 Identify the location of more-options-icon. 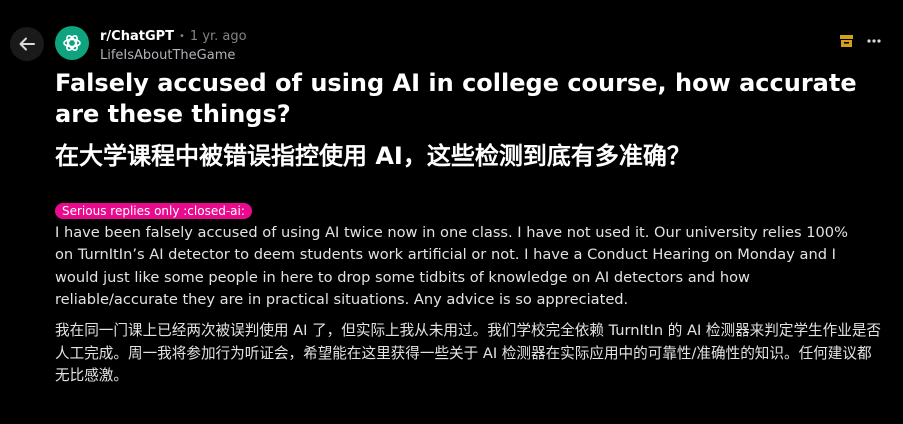
(874, 41).